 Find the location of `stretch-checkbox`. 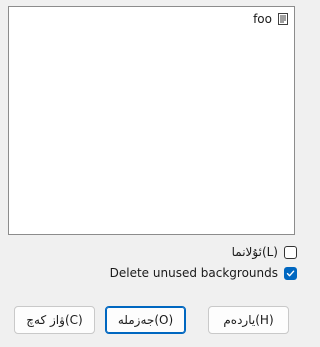

stretch-checkbox is located at coordinates (290, 252).